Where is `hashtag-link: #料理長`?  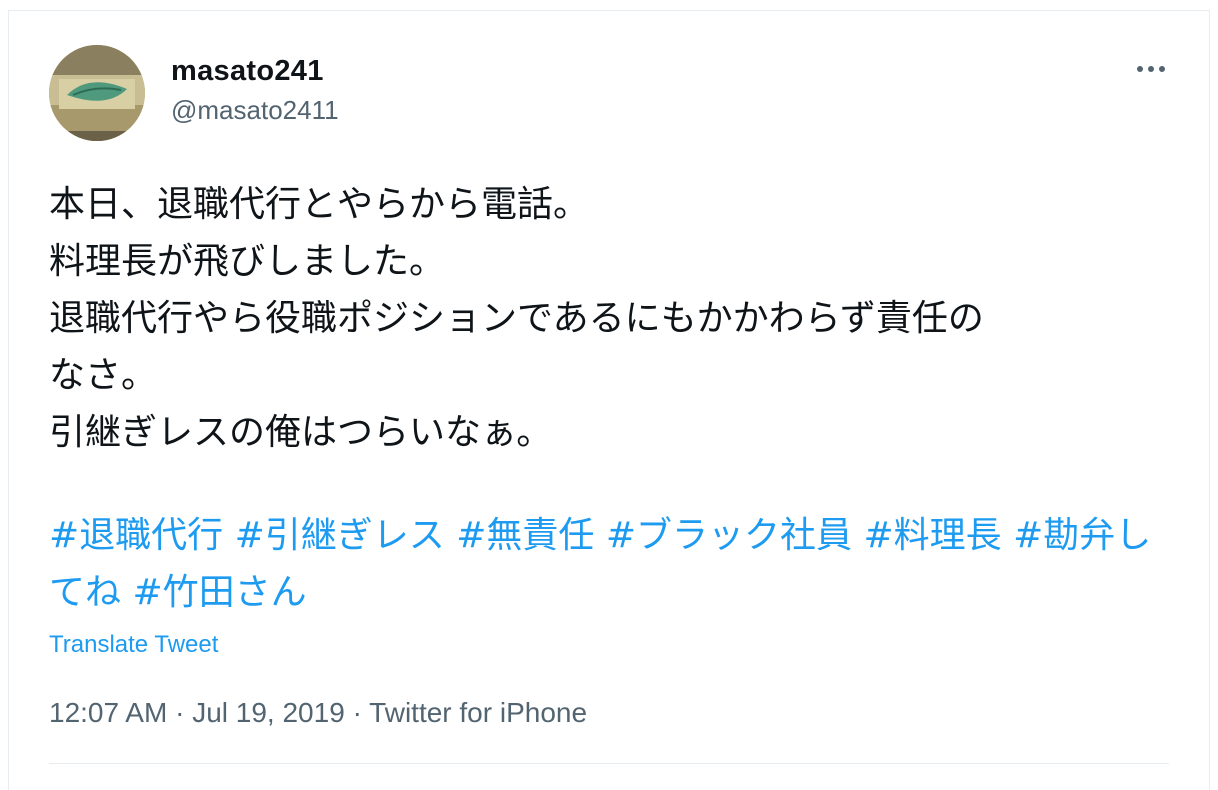 hashtag-link: #料理長 is located at coordinates (933, 535).